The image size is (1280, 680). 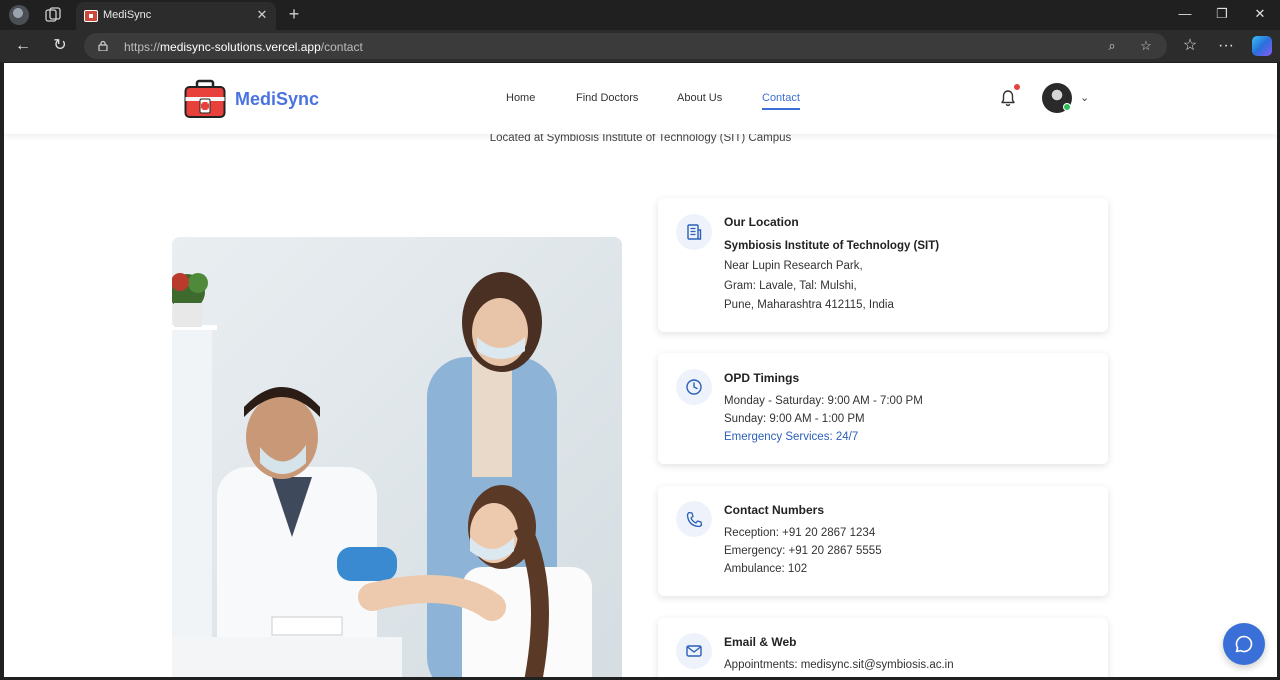 I want to click on location-title: Our Location, so click(x=761, y=222).